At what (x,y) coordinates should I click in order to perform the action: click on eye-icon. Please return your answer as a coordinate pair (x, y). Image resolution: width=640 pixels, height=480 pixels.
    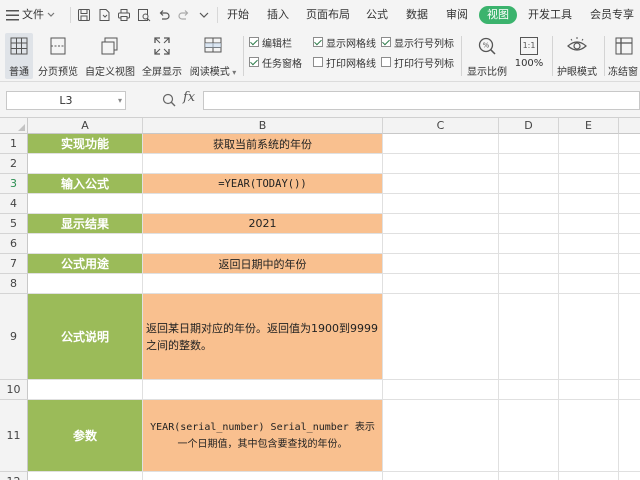
    Looking at the image, I should click on (577, 44).